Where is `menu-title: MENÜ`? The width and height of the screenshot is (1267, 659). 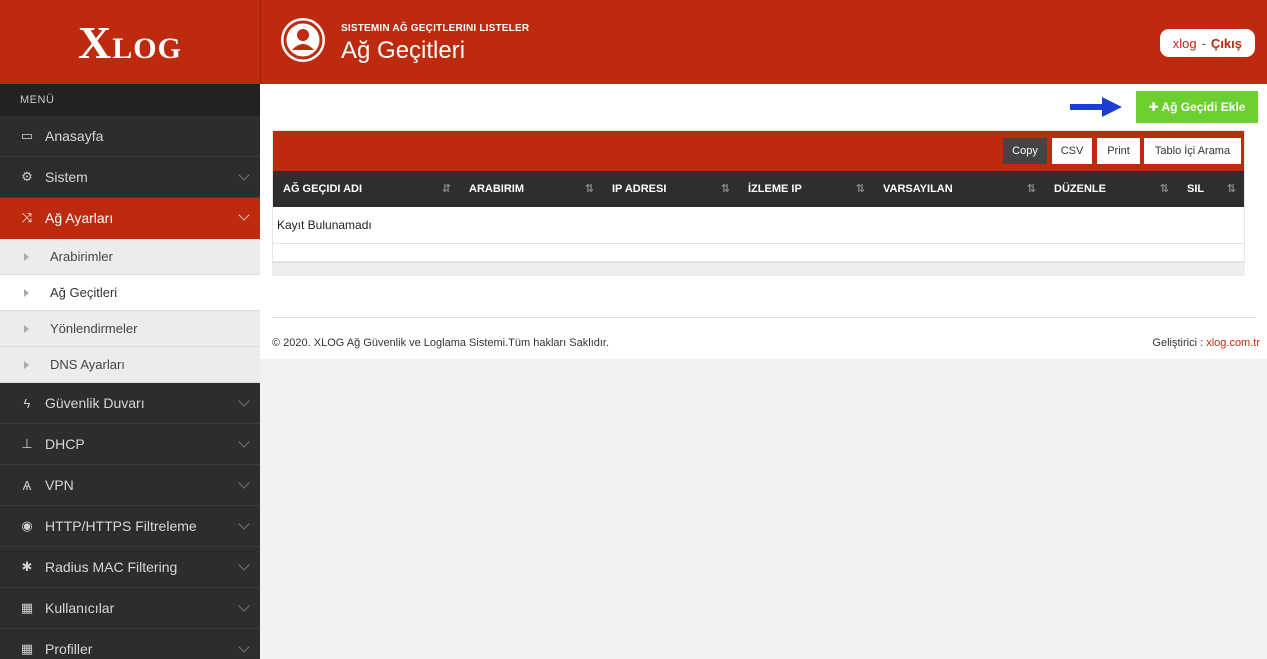 menu-title: MENÜ is located at coordinates (130, 100).